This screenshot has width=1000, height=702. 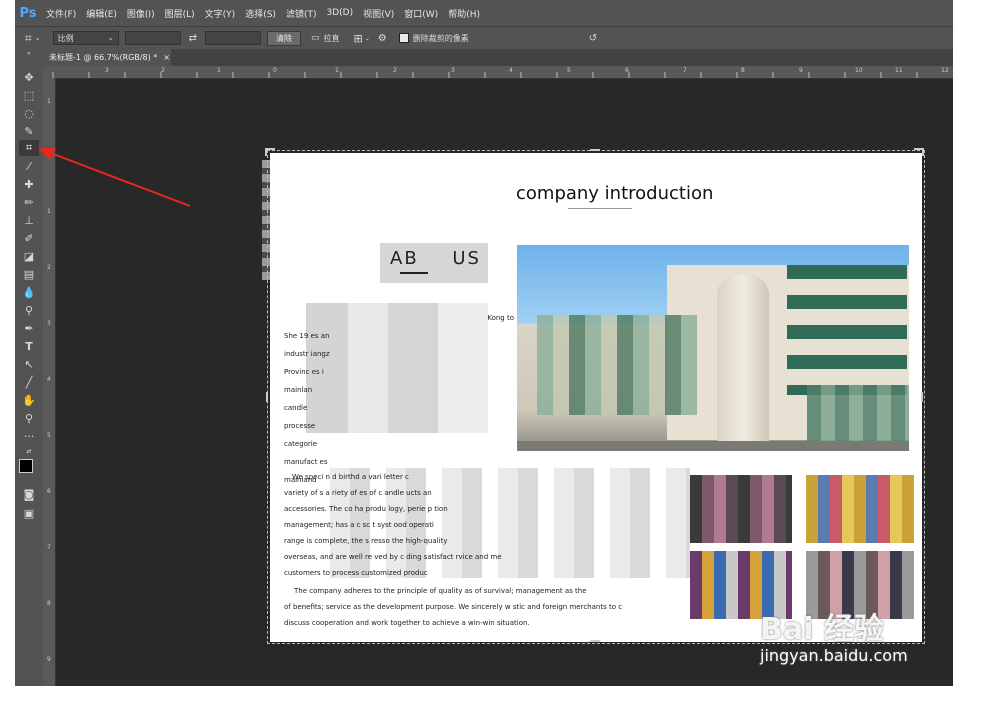 What do you see at coordinates (114, 177) in the screenshot?
I see `annotation-arrow` at bounding box center [114, 177].